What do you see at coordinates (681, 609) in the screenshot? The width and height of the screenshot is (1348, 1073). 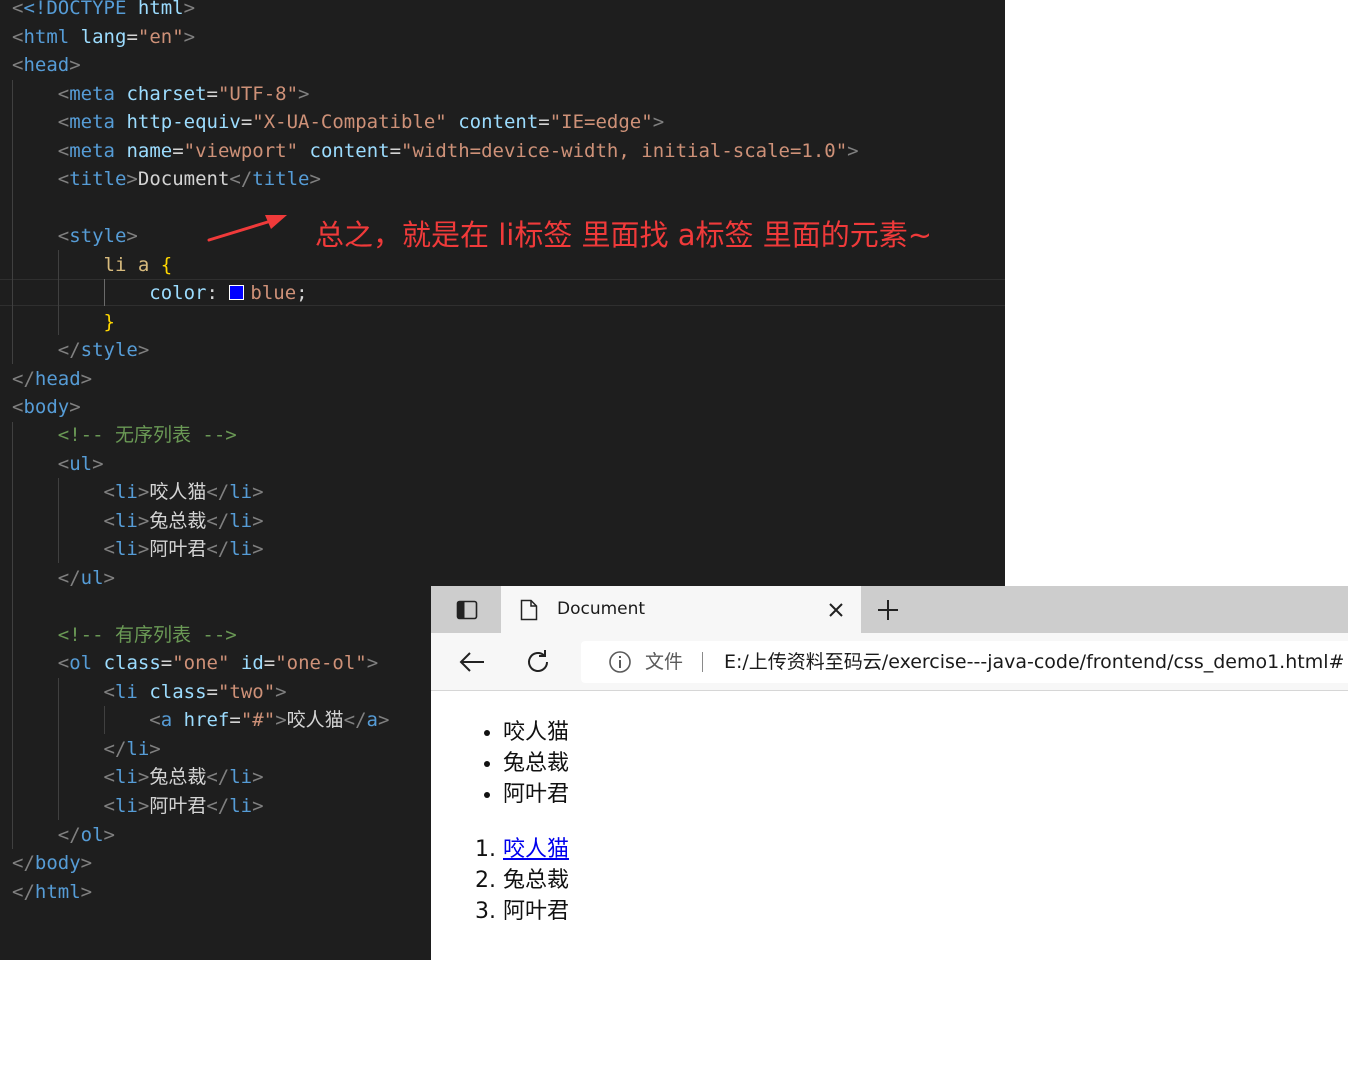 I see `tab-document: Document` at bounding box center [681, 609].